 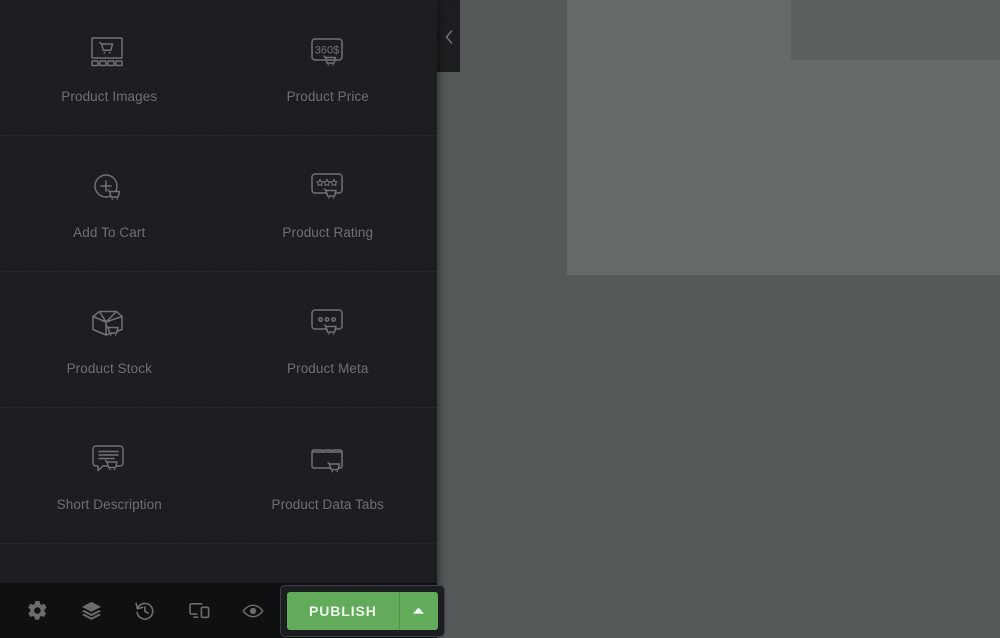 I want to click on layers-icon, so click(x=91, y=610).